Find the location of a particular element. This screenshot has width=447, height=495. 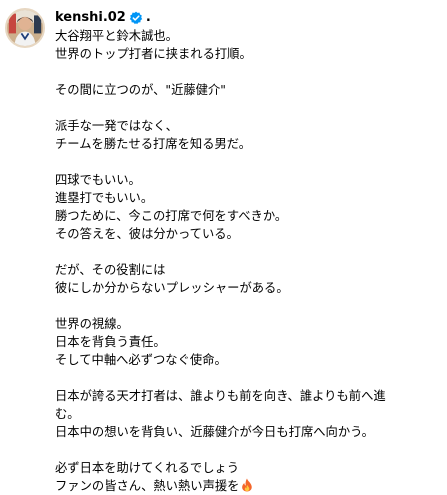

caption-line: だが、その役割には is located at coordinates (110, 270).